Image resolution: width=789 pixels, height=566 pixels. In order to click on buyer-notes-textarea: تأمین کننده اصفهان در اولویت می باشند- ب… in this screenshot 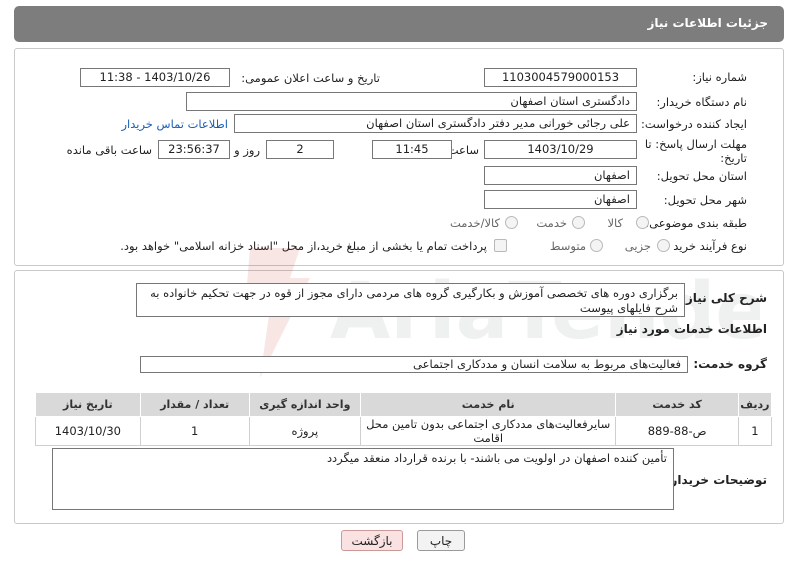, I will do `click(363, 479)`.